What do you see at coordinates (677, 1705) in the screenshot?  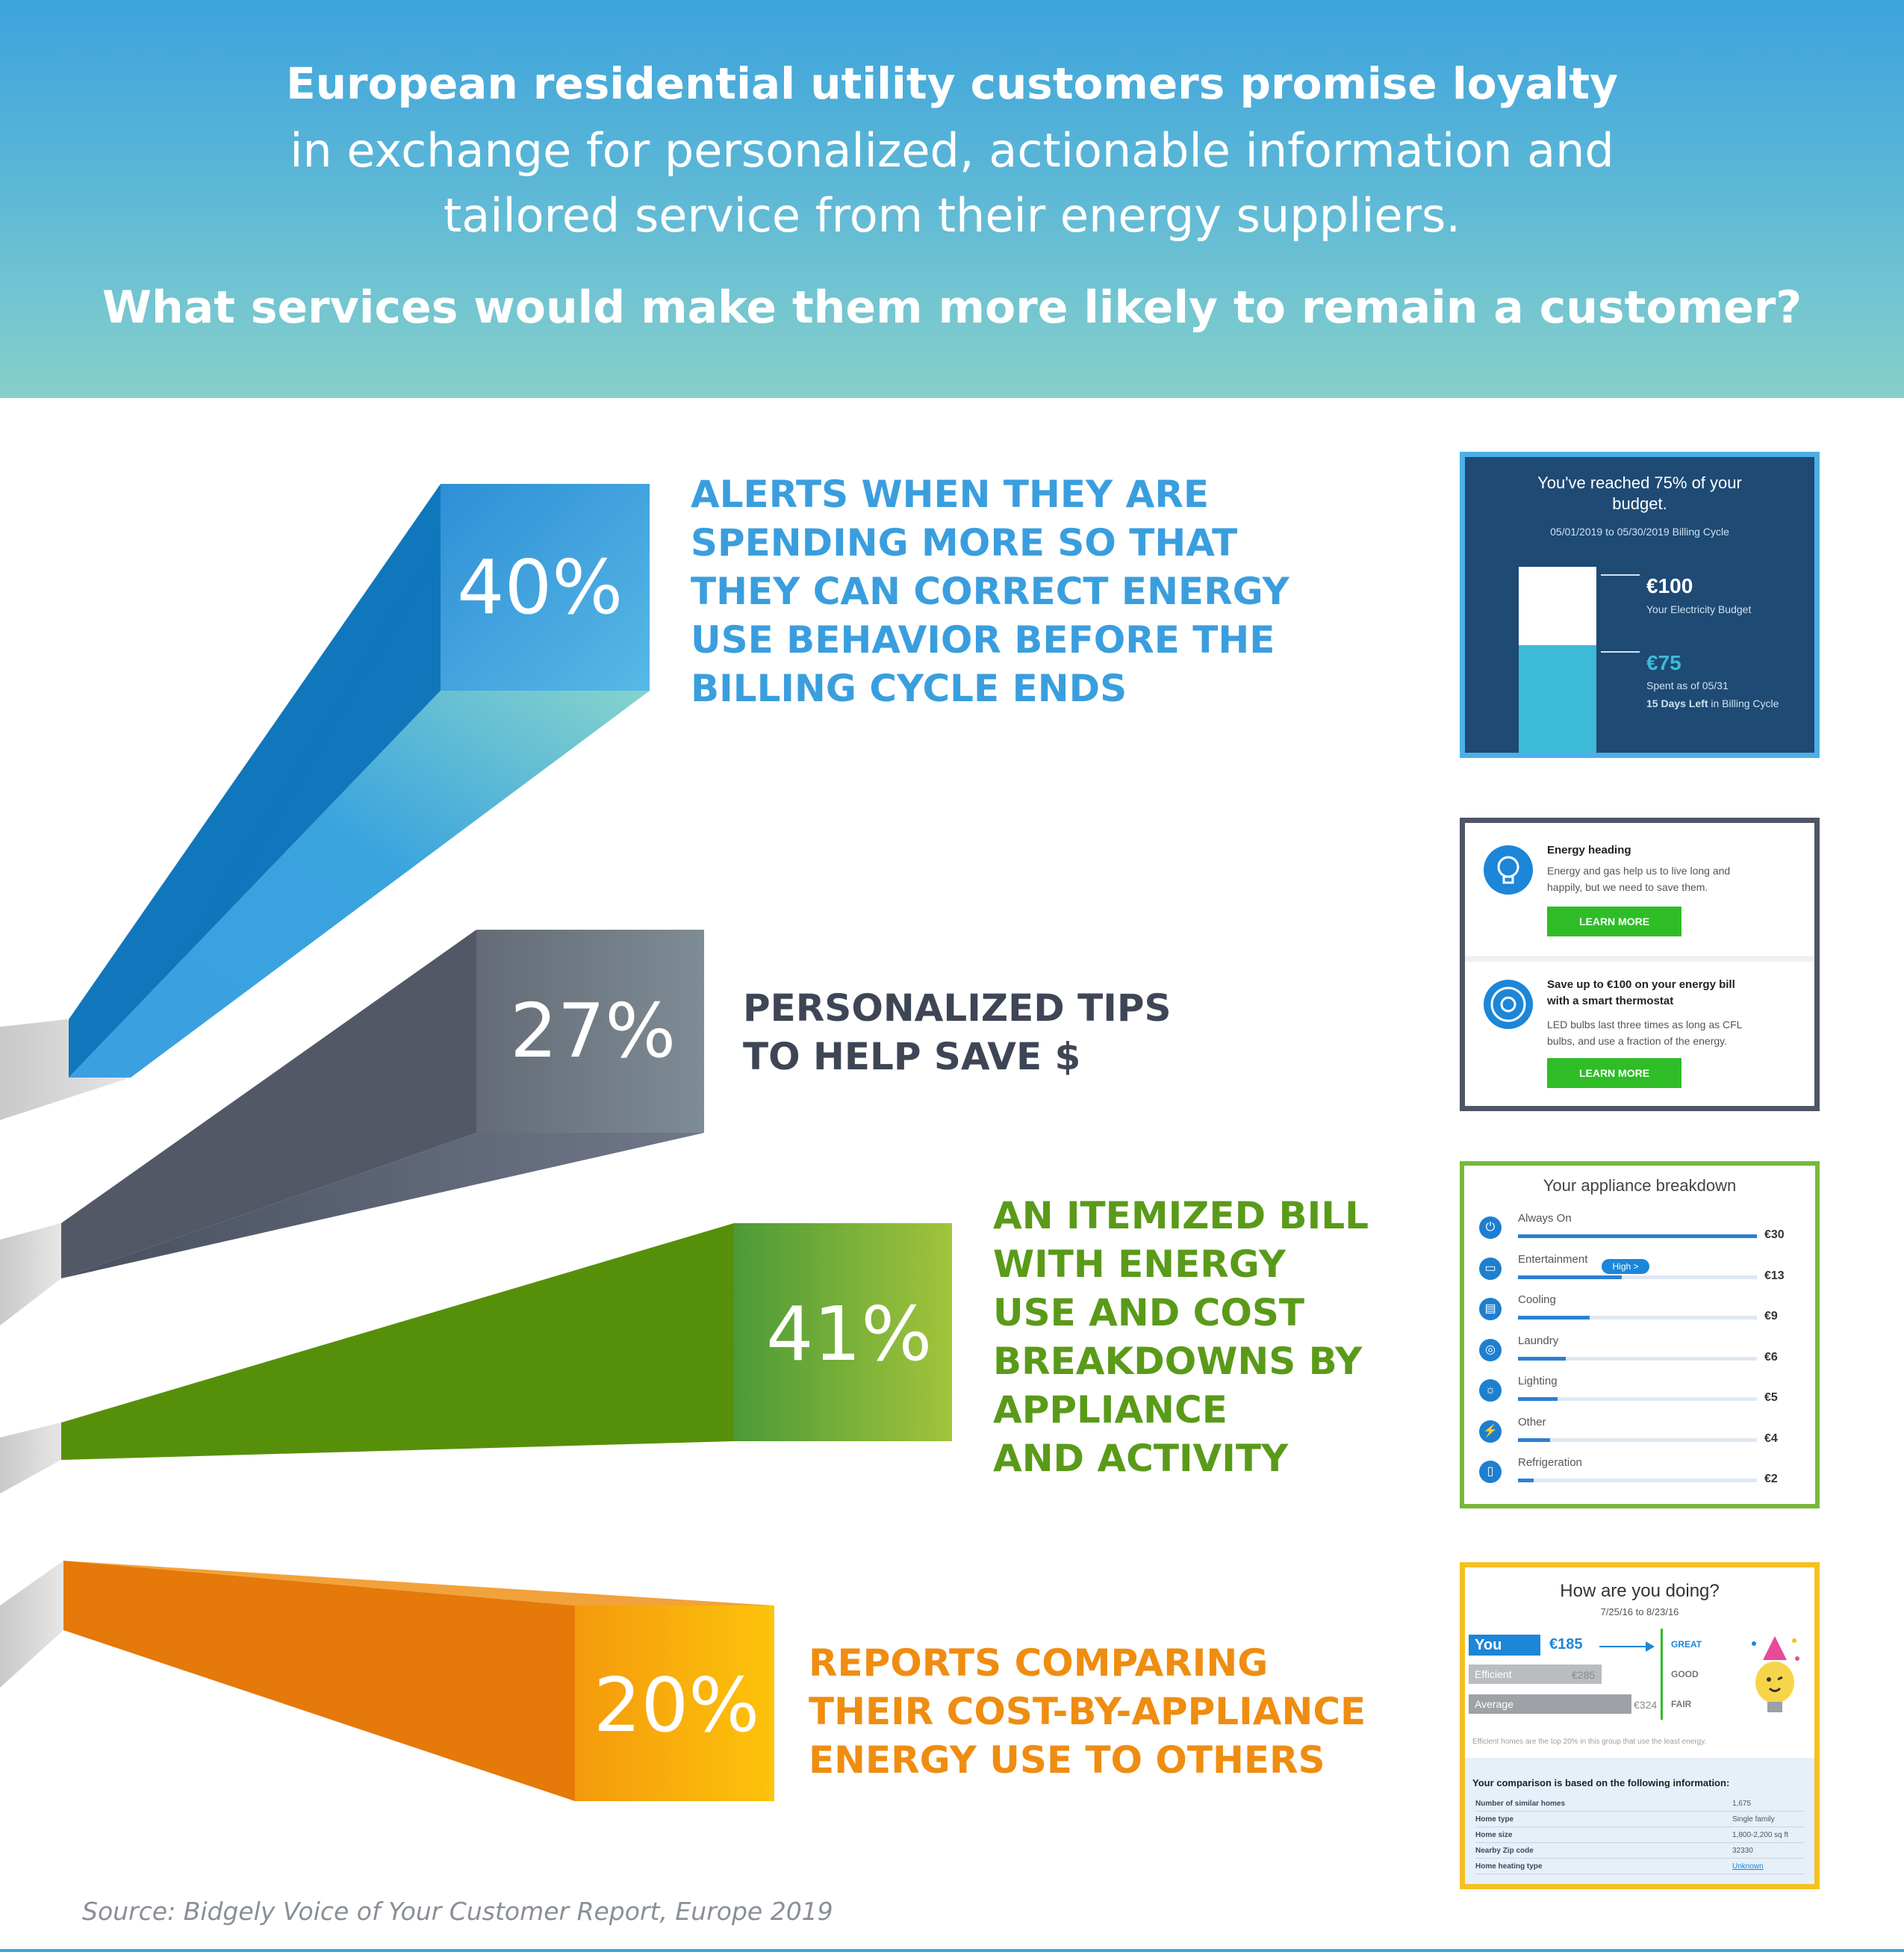 I see `percent-20: 20%` at bounding box center [677, 1705].